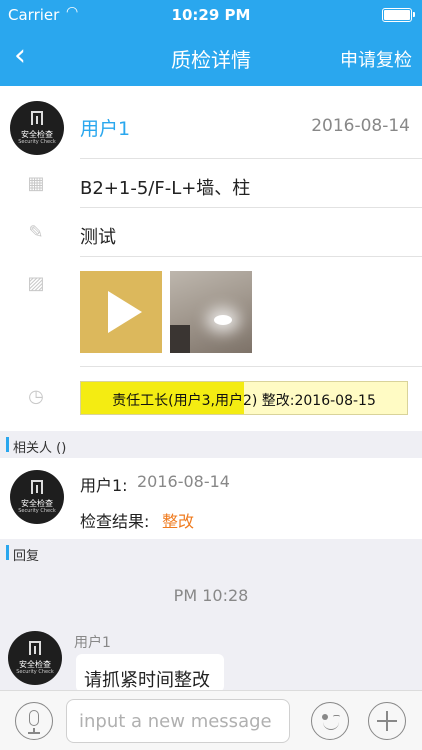 The image size is (422, 750). I want to click on status-bar: Carrier ◠ 10:29 PM, so click(211, 15).